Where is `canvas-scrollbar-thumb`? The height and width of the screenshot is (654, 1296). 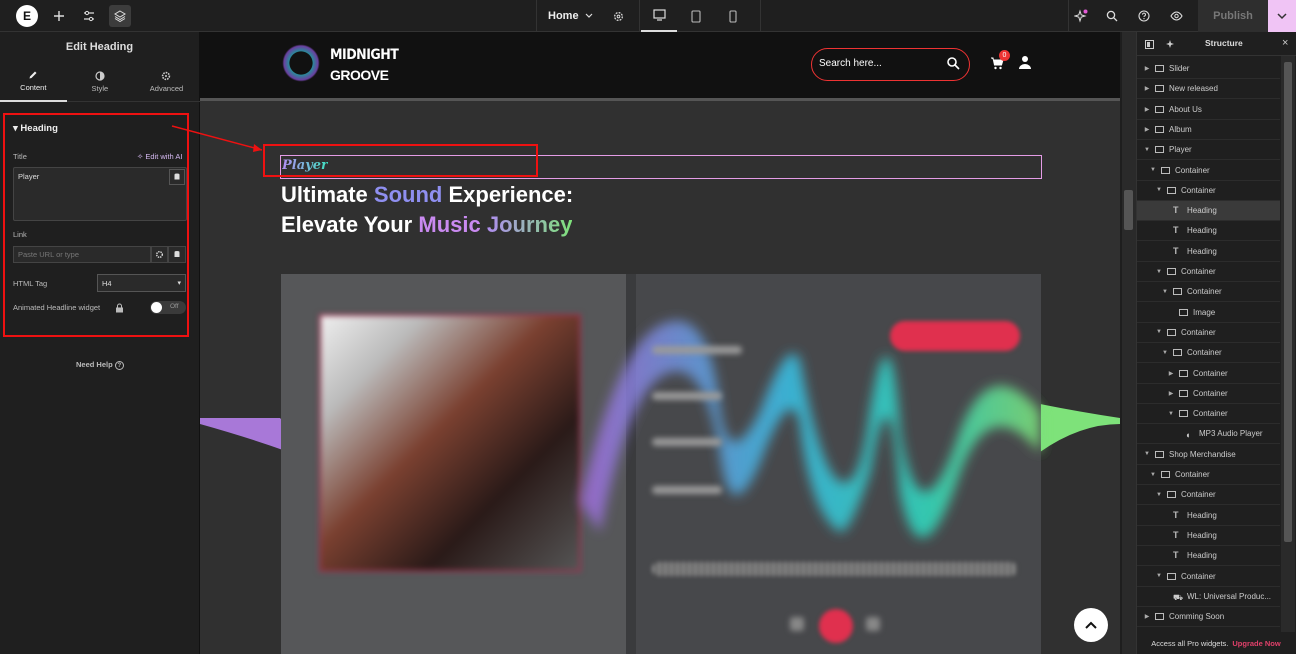
canvas-scrollbar-thumb is located at coordinates (1128, 210).